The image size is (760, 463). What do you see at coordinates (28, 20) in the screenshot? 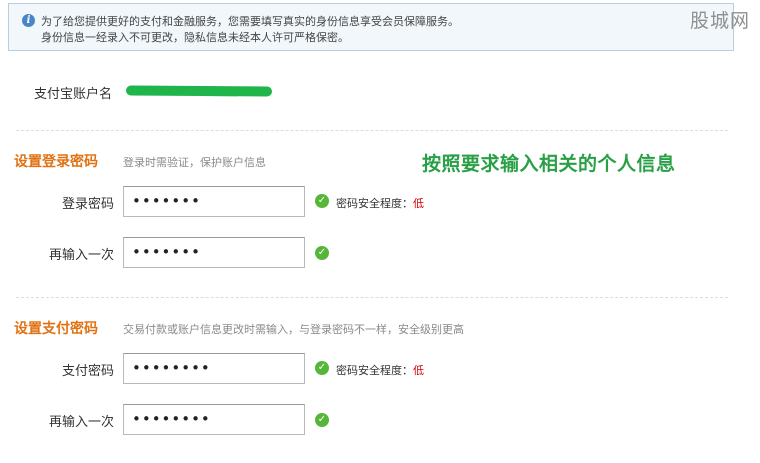
I see `info-icon: i` at bounding box center [28, 20].